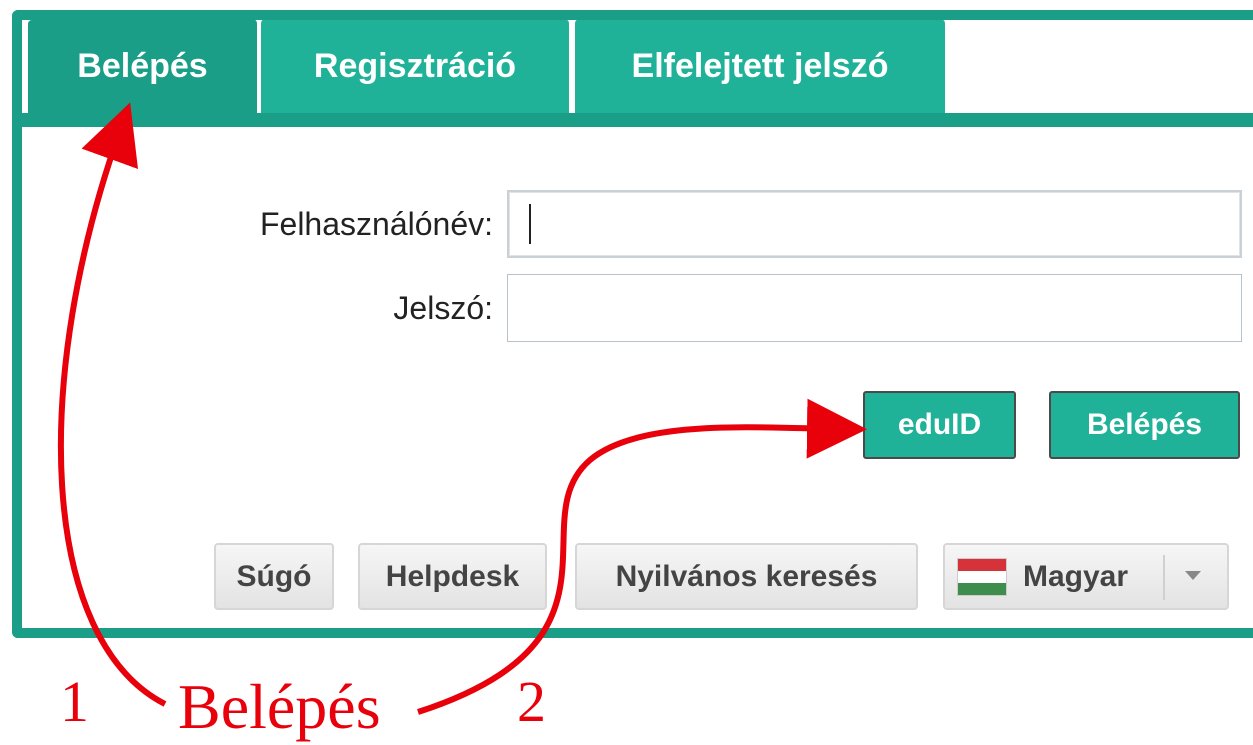 This screenshot has height=745, width=1253. What do you see at coordinates (74, 701) in the screenshot?
I see `annotation-marker-1: 1` at bounding box center [74, 701].